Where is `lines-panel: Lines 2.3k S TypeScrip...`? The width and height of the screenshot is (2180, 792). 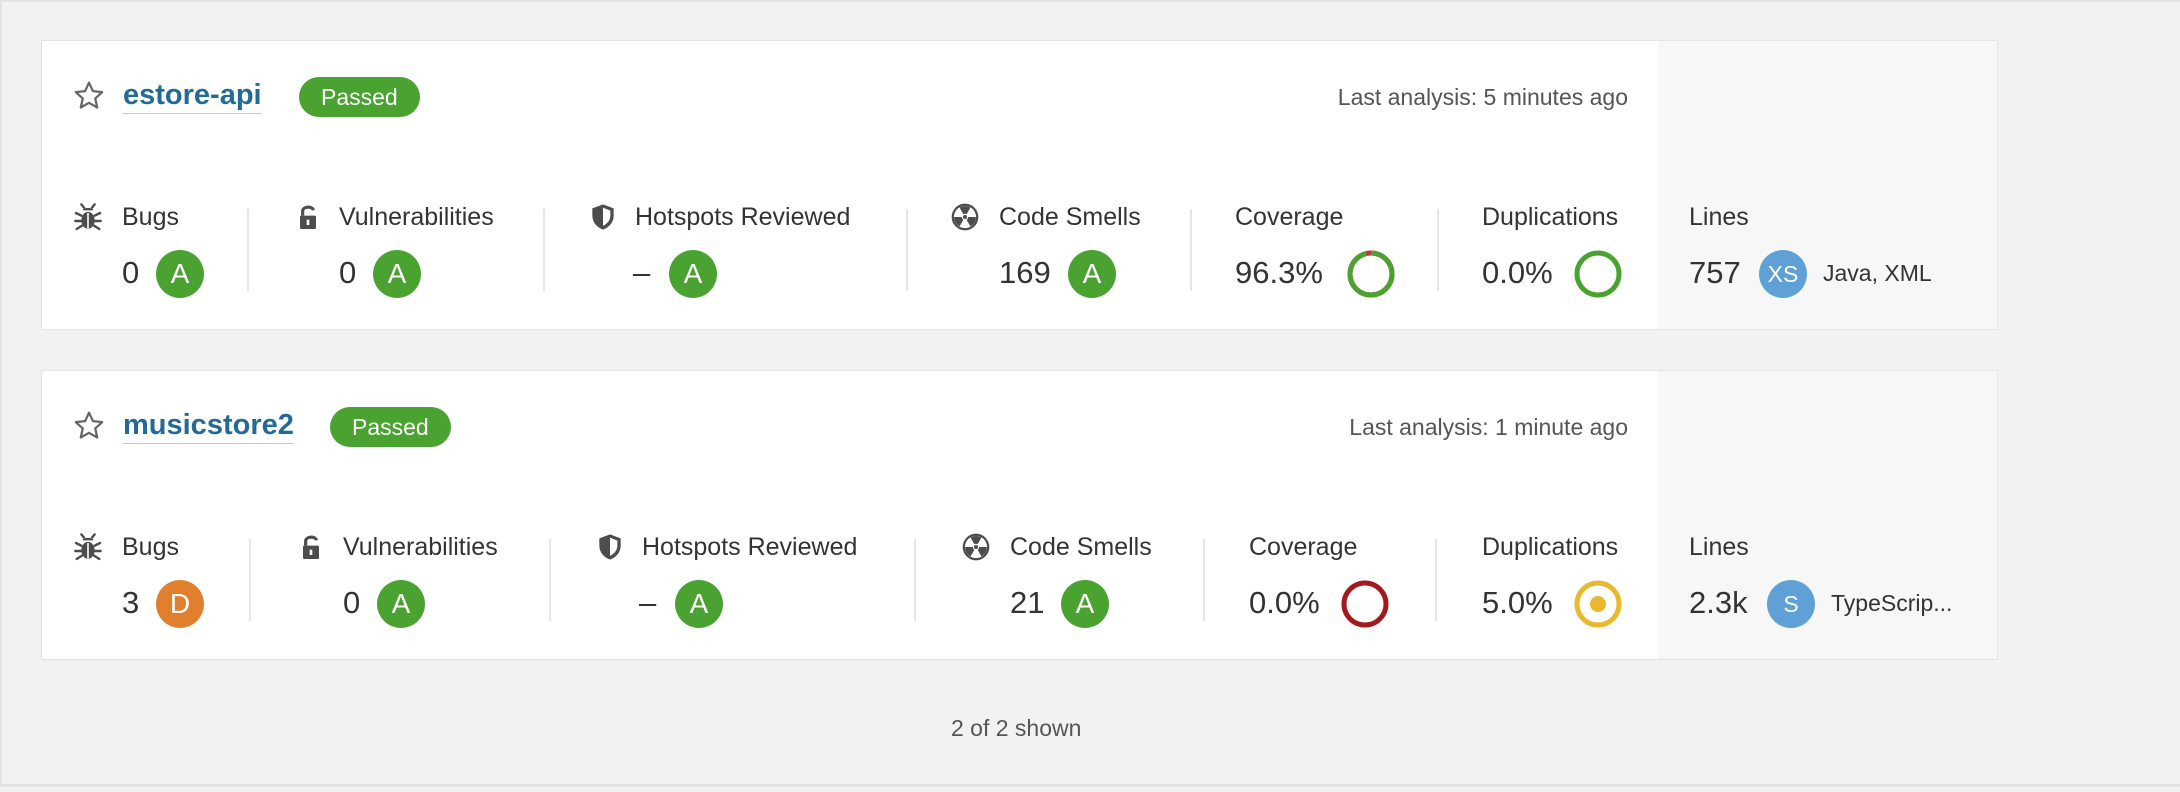 lines-panel: Lines 2.3k S TypeScrip... is located at coordinates (1827, 515).